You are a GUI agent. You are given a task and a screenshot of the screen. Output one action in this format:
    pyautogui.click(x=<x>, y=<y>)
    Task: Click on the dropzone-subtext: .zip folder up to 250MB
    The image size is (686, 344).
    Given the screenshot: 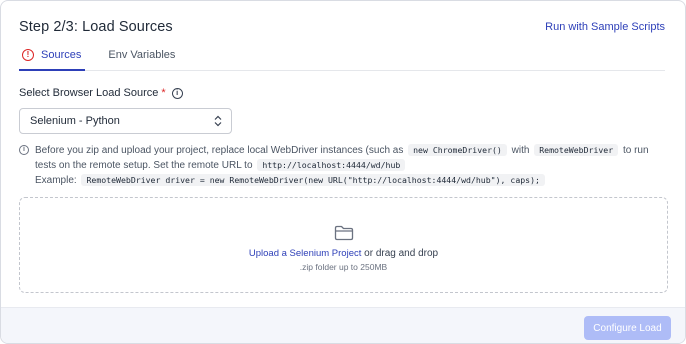 What is the action you would take?
    pyautogui.click(x=343, y=266)
    